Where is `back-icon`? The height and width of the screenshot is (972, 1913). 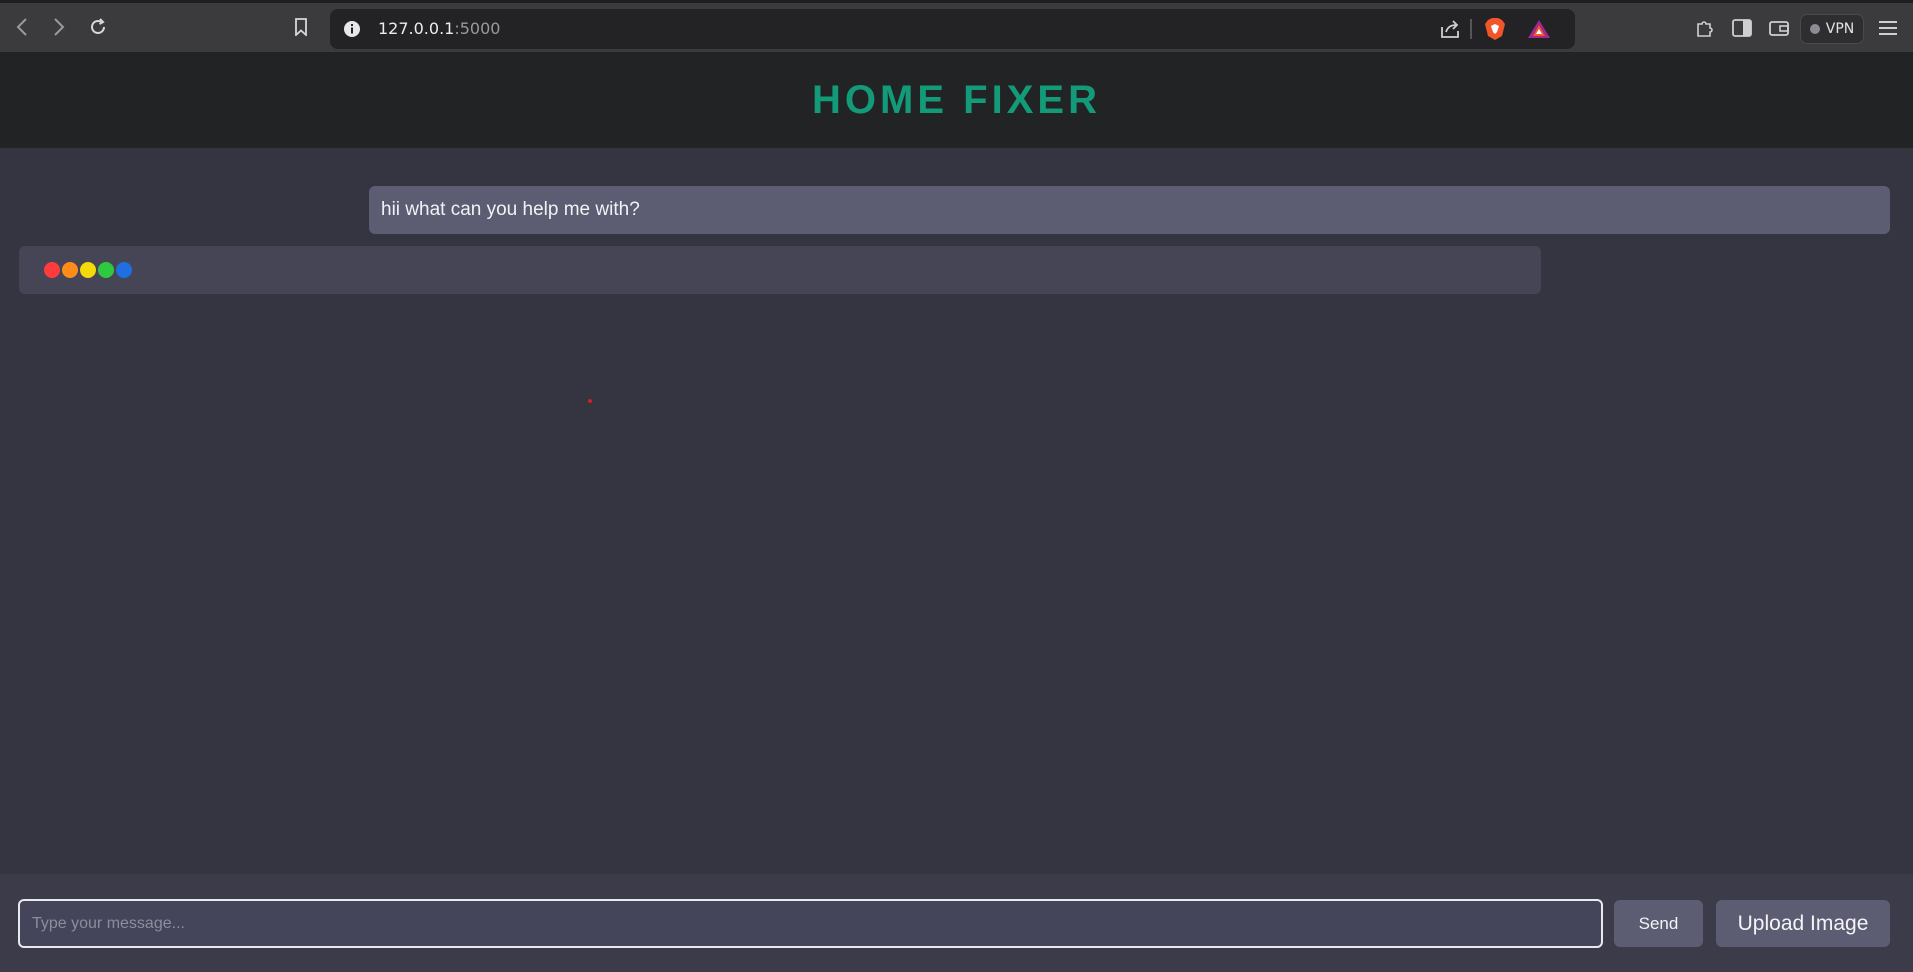 back-icon is located at coordinates (22, 27).